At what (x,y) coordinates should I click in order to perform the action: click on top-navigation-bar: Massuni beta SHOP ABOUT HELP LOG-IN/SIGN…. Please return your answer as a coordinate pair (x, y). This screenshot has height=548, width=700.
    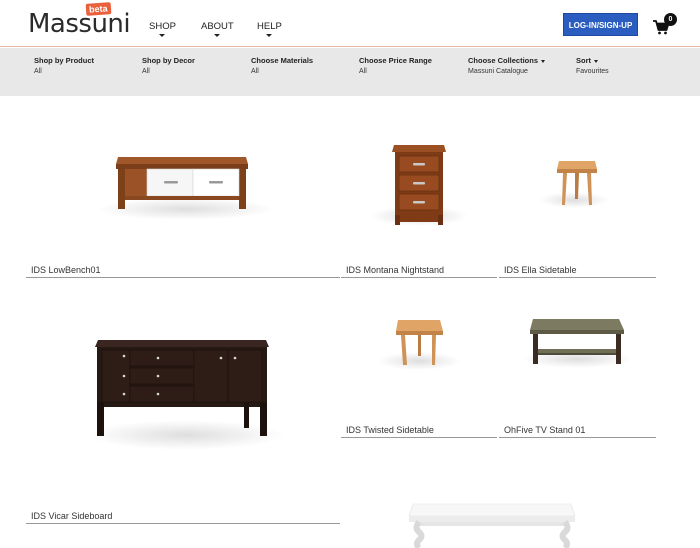
    Looking at the image, I should click on (350, 23).